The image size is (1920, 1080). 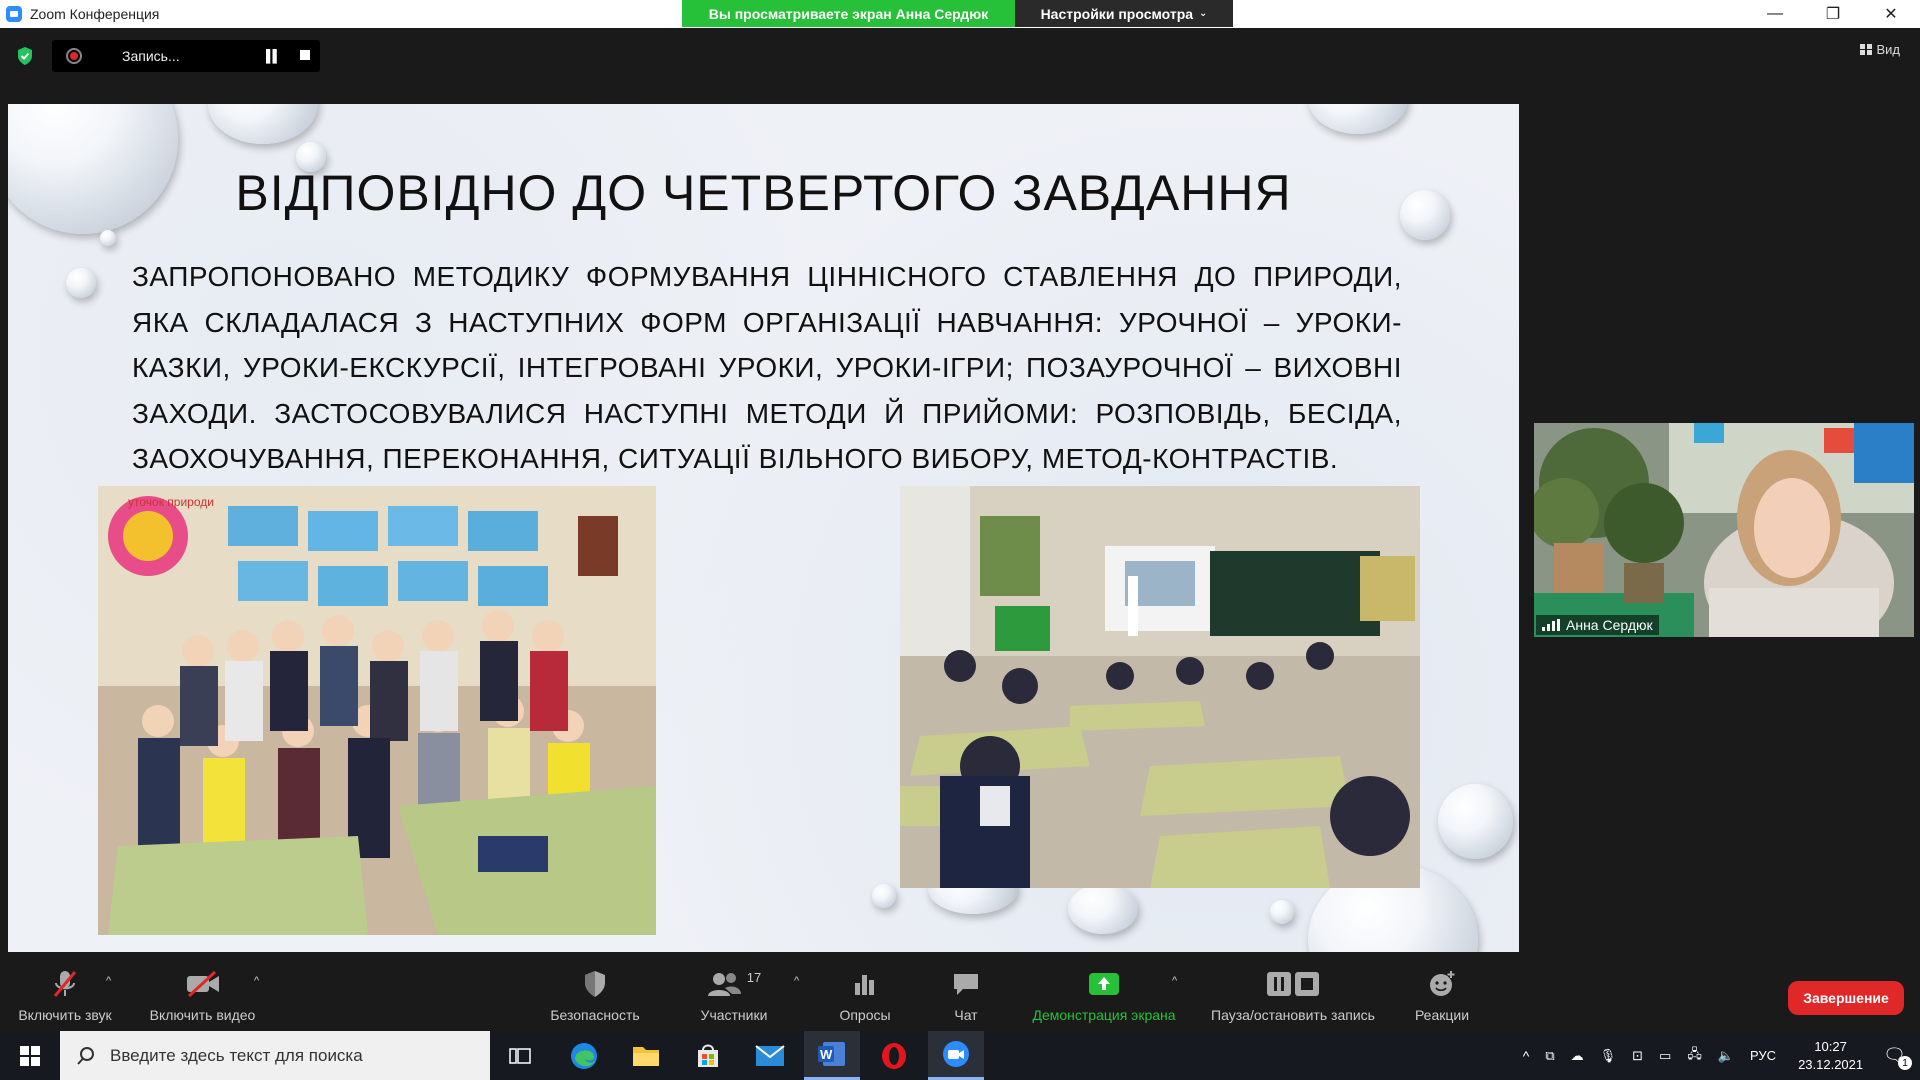 What do you see at coordinates (1551, 625) in the screenshot?
I see `signal-strength-icon` at bounding box center [1551, 625].